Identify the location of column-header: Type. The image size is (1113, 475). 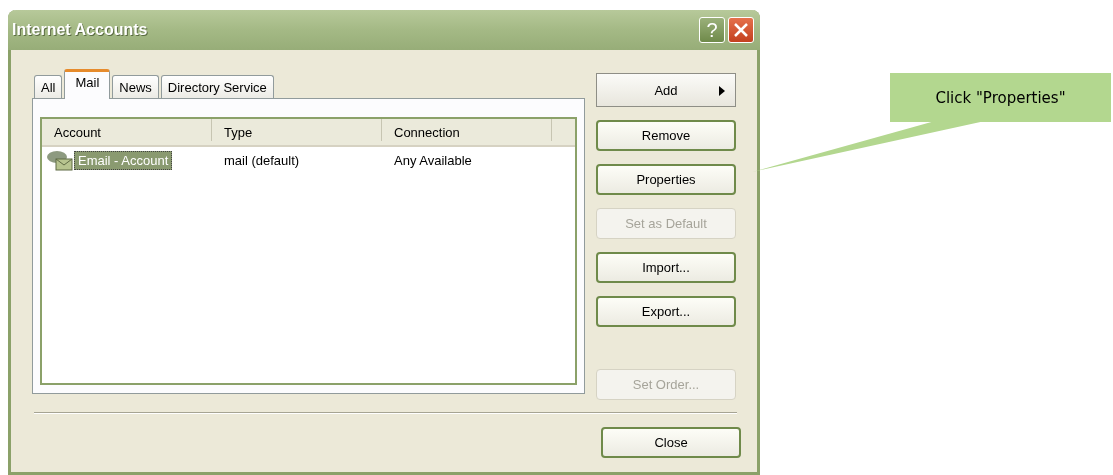
(297, 130).